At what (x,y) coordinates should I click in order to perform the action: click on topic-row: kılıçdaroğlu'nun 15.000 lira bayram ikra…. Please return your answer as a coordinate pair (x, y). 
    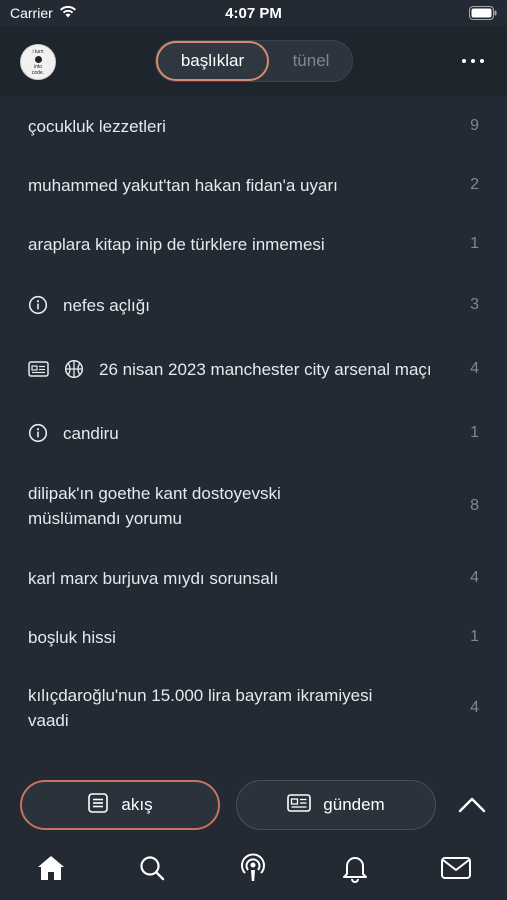
    Looking at the image, I should click on (253, 708).